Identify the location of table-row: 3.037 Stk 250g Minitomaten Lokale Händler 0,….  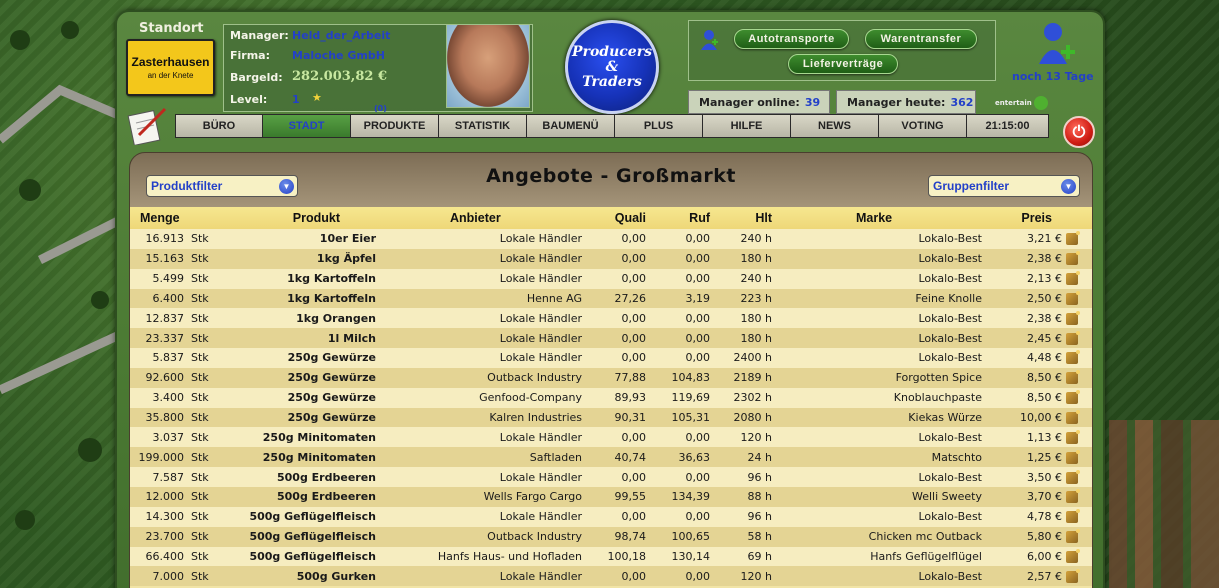
(611, 437).